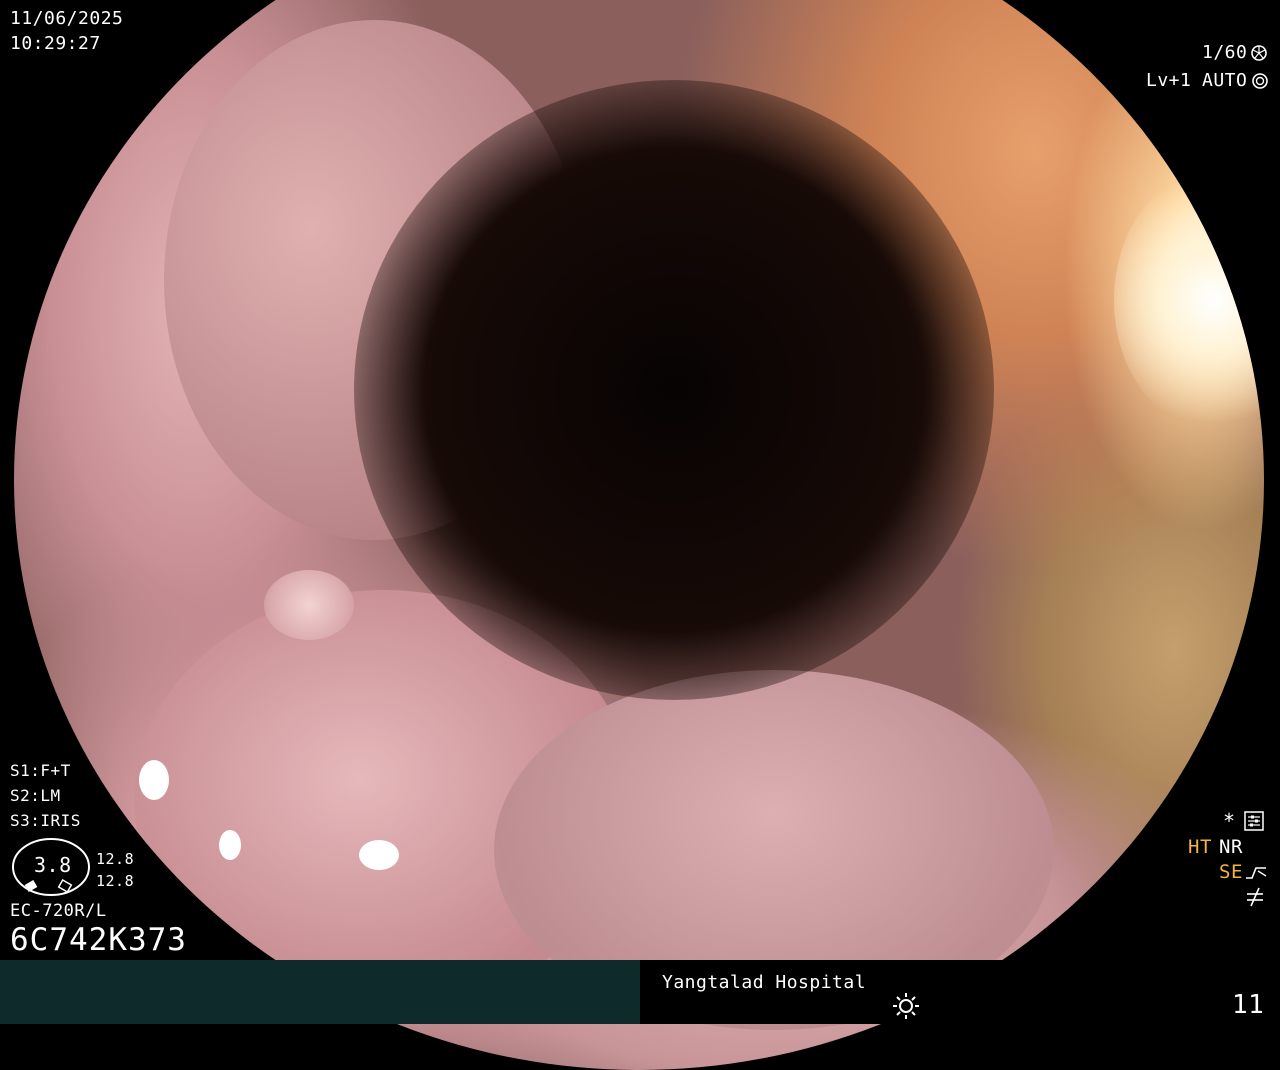 The height and width of the screenshot is (1070, 1280). Describe the element at coordinates (1255, 896) in the screenshot. I see `not-equal-icon` at that location.